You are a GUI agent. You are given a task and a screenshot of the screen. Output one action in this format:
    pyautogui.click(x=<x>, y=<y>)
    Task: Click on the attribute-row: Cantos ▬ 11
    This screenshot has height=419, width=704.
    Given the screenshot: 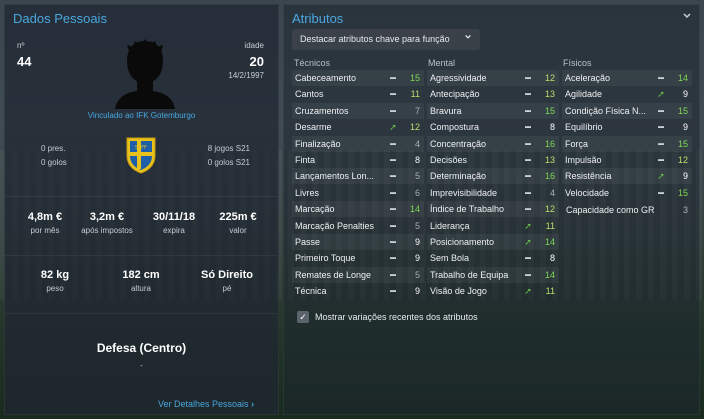 What is the action you would take?
    pyautogui.click(x=358, y=94)
    